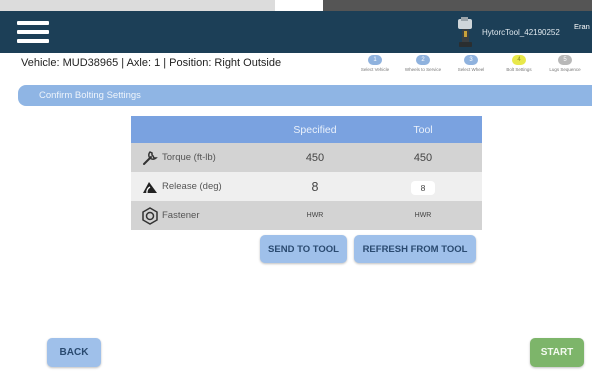 The height and width of the screenshot is (376, 592). I want to click on wrench-icon, so click(150, 158).